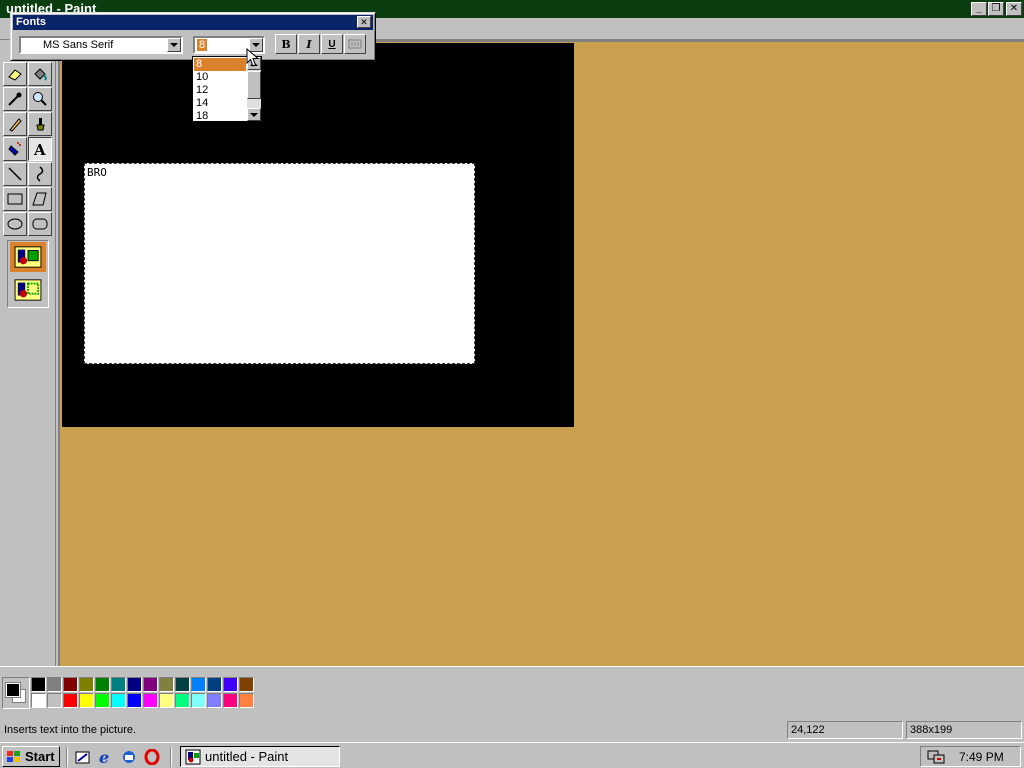 Image resolution: width=1024 pixels, height=768 pixels. What do you see at coordinates (253, 57) in the screenshot?
I see `mouse-cursor-icon` at bounding box center [253, 57].